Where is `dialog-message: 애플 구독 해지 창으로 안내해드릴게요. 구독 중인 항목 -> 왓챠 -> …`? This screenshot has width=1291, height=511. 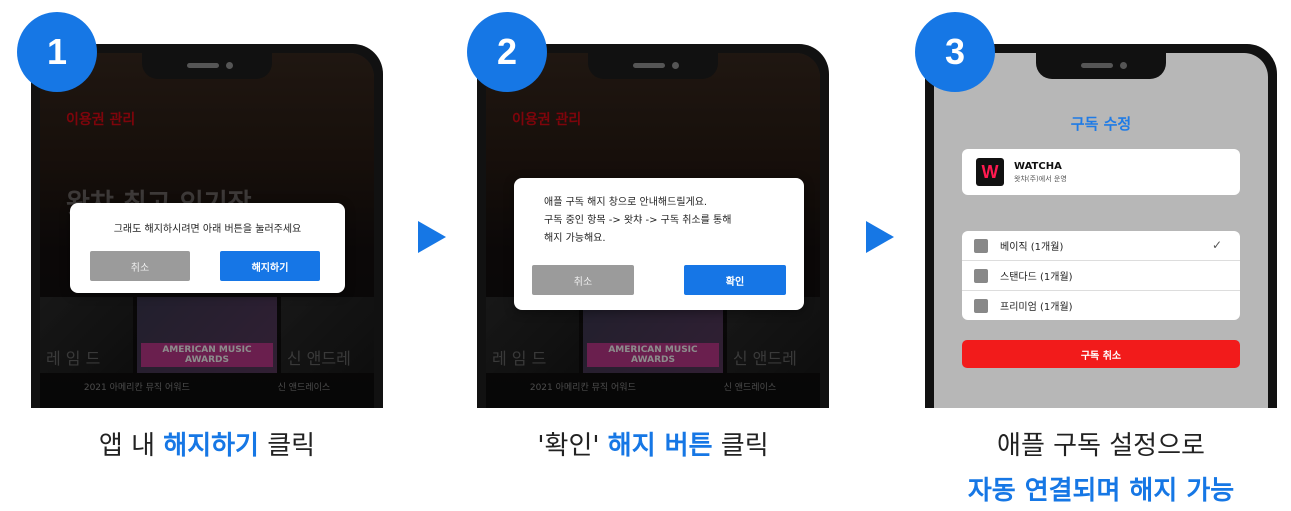 dialog-message: 애플 구독 해지 창으로 안내해드릴게요. 구독 중인 항목 -> 왓챠 -> … is located at coordinates (637, 221).